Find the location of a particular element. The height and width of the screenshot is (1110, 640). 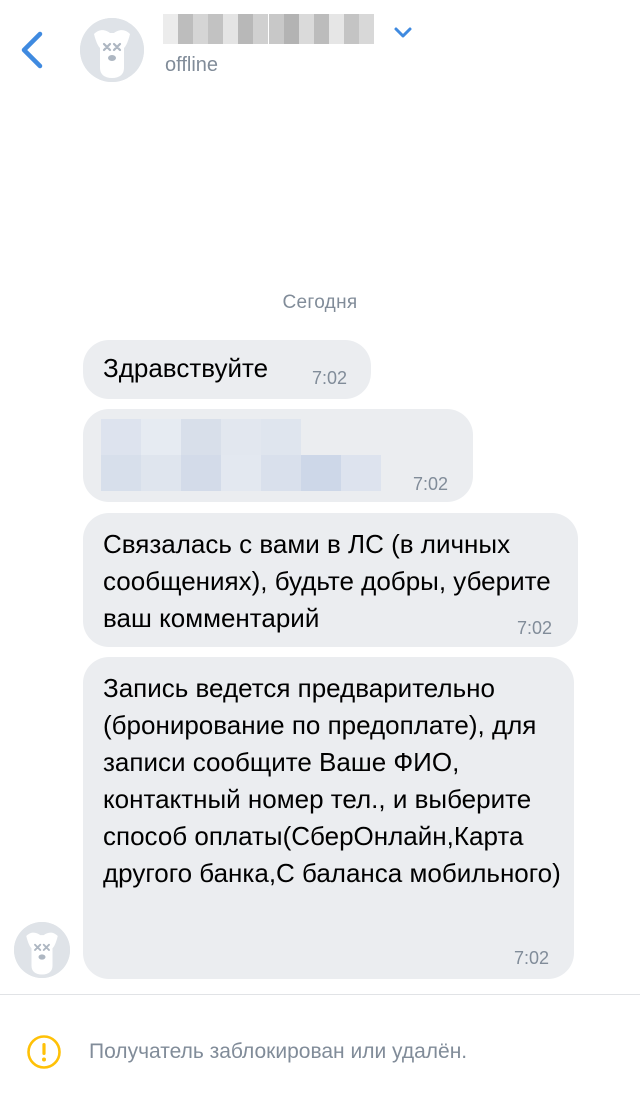

chevron-down-icon is located at coordinates (403, 32).